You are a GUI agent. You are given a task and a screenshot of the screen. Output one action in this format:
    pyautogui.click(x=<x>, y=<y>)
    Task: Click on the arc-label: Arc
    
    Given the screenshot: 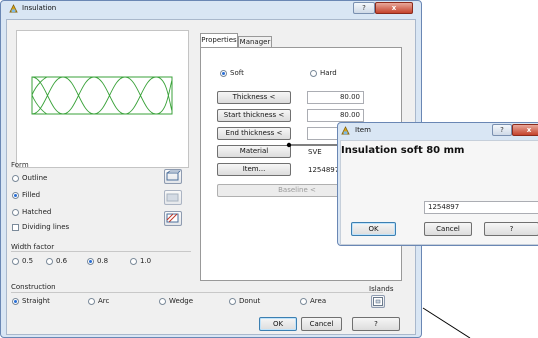 What is the action you would take?
    pyautogui.click(x=104, y=301)
    